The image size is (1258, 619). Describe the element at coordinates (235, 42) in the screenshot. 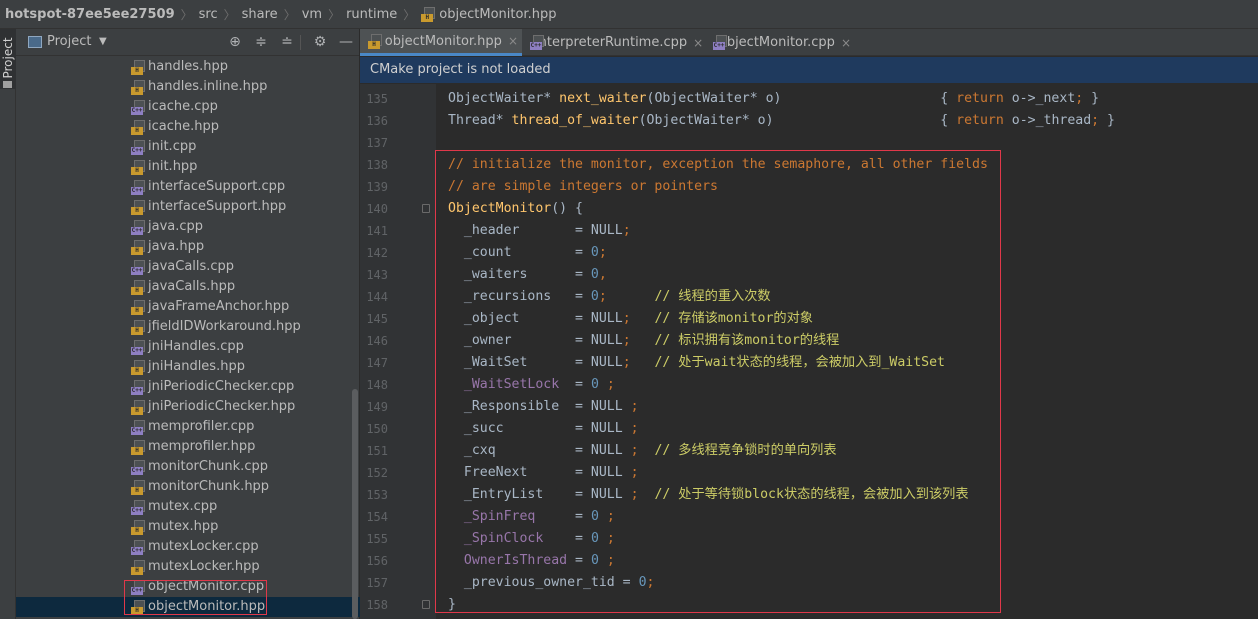

I see `locate-icon: ⊕` at that location.